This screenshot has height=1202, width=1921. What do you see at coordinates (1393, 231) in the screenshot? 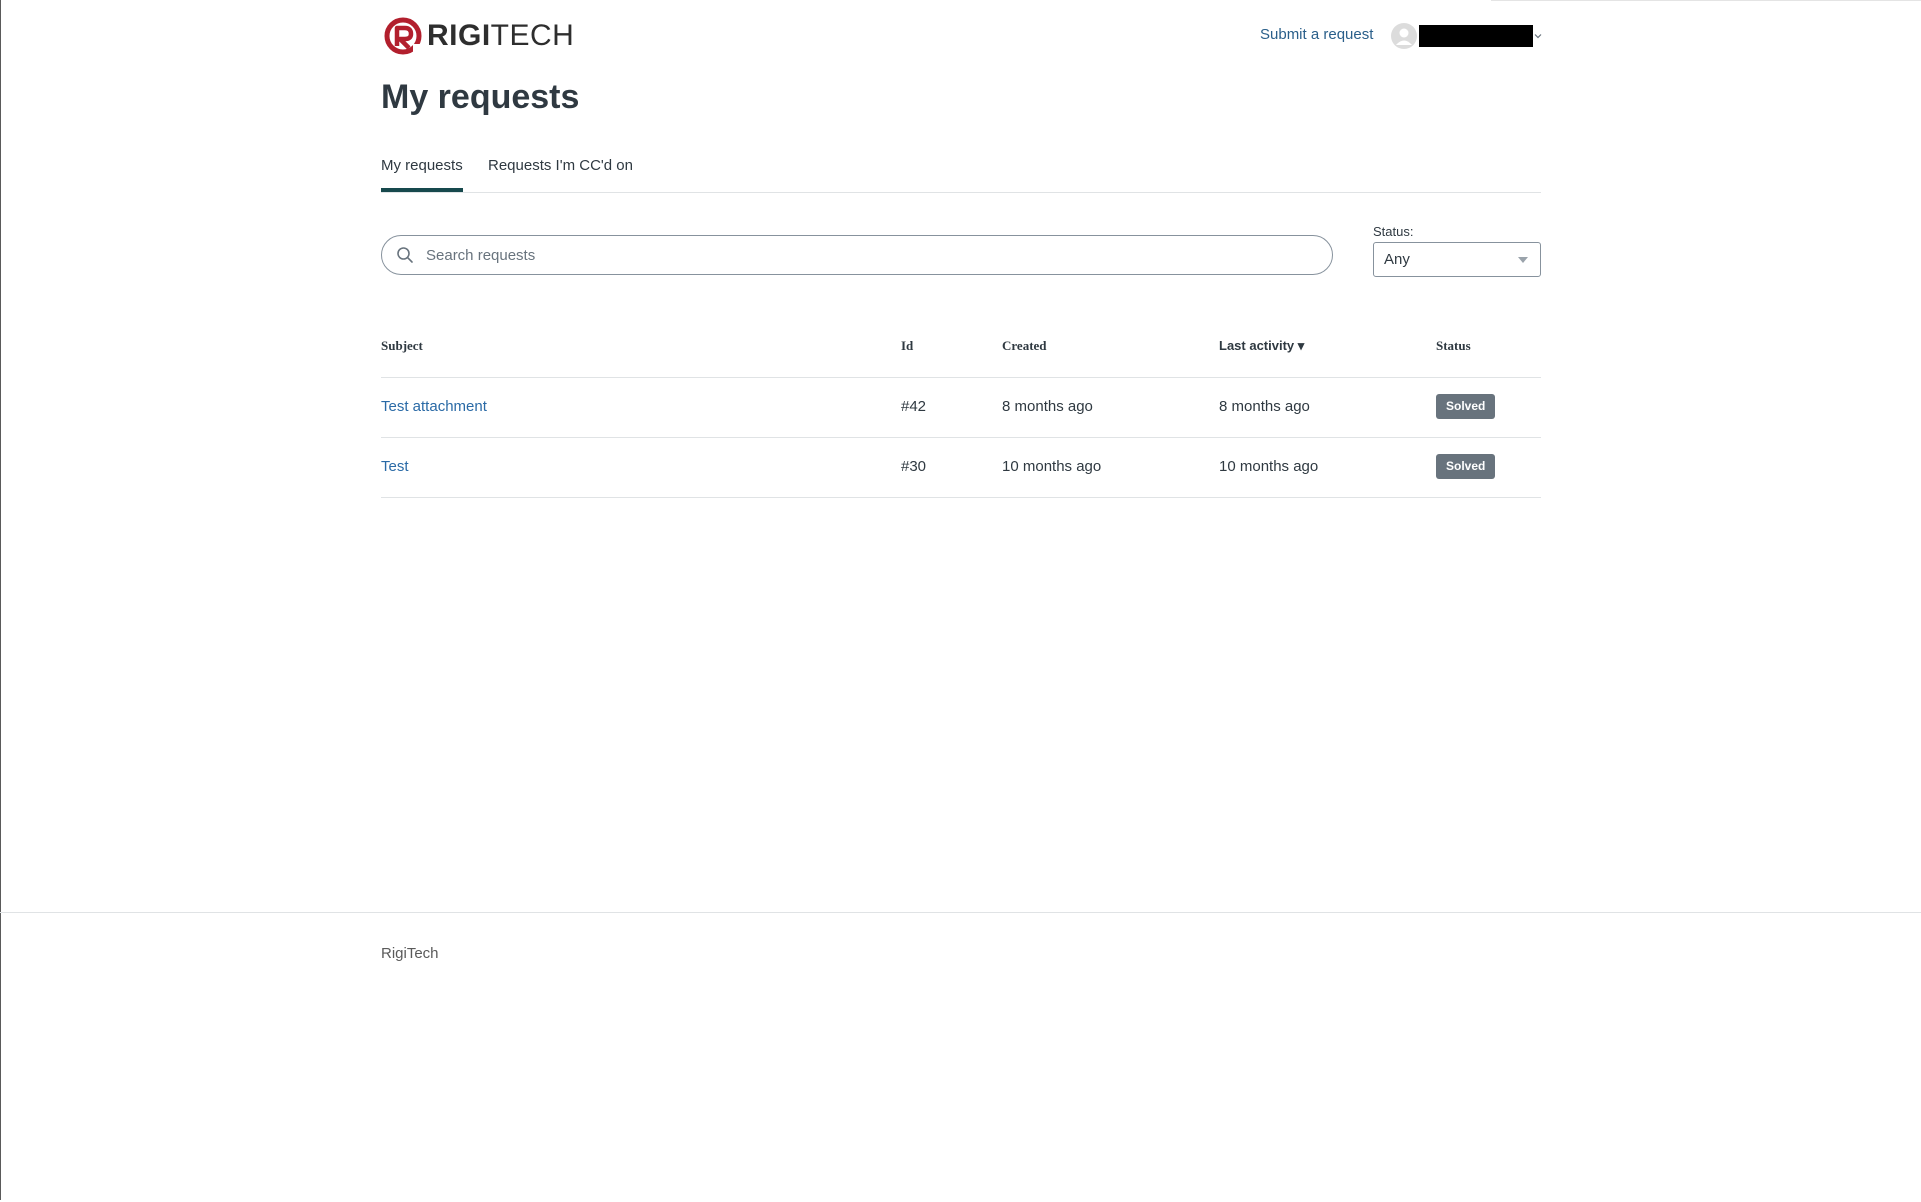
I see `status-filter-label: Status:` at bounding box center [1393, 231].